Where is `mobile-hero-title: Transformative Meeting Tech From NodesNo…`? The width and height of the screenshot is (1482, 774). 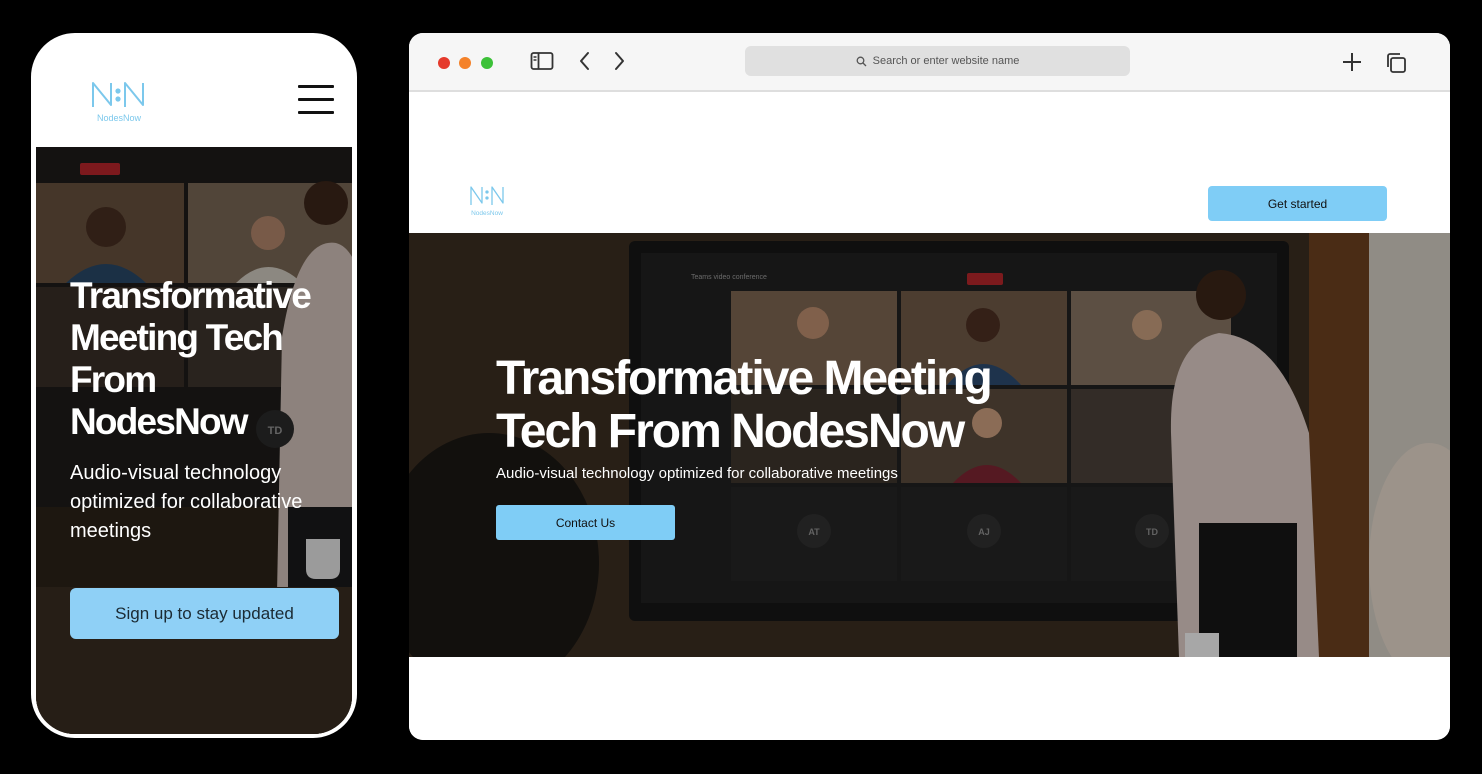 mobile-hero-title: Transformative Meeting Tech From NodesNo… is located at coordinates (191, 358).